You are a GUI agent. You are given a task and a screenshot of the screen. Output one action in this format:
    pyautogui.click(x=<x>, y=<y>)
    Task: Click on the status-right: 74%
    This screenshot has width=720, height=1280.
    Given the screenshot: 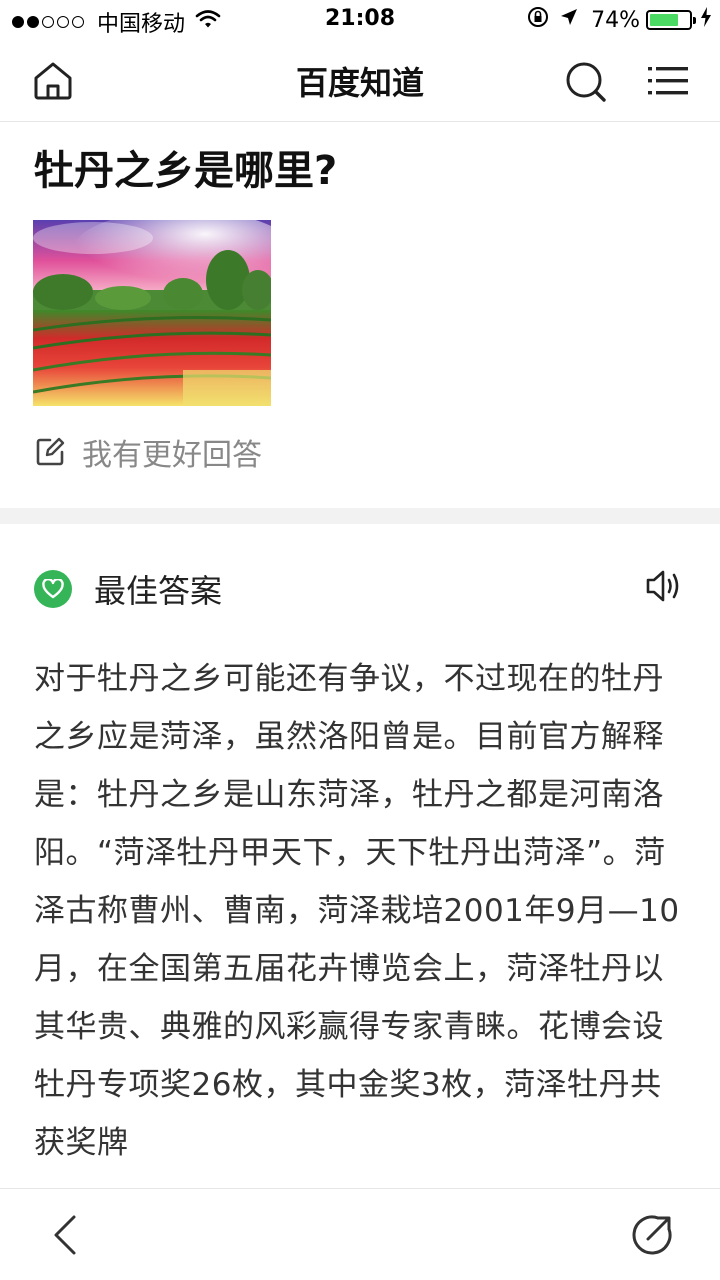 What is the action you would take?
    pyautogui.click(x=619, y=20)
    